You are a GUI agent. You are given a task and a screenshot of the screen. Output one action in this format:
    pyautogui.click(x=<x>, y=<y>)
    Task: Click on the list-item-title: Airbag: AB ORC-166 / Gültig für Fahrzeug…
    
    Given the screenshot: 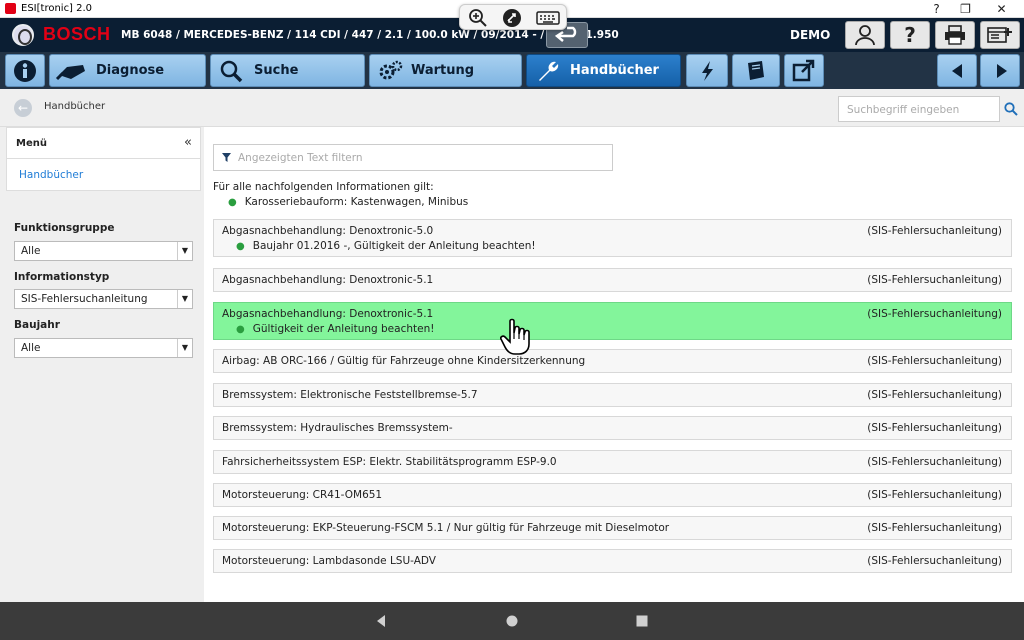 What is the action you would take?
    pyautogui.click(x=404, y=361)
    